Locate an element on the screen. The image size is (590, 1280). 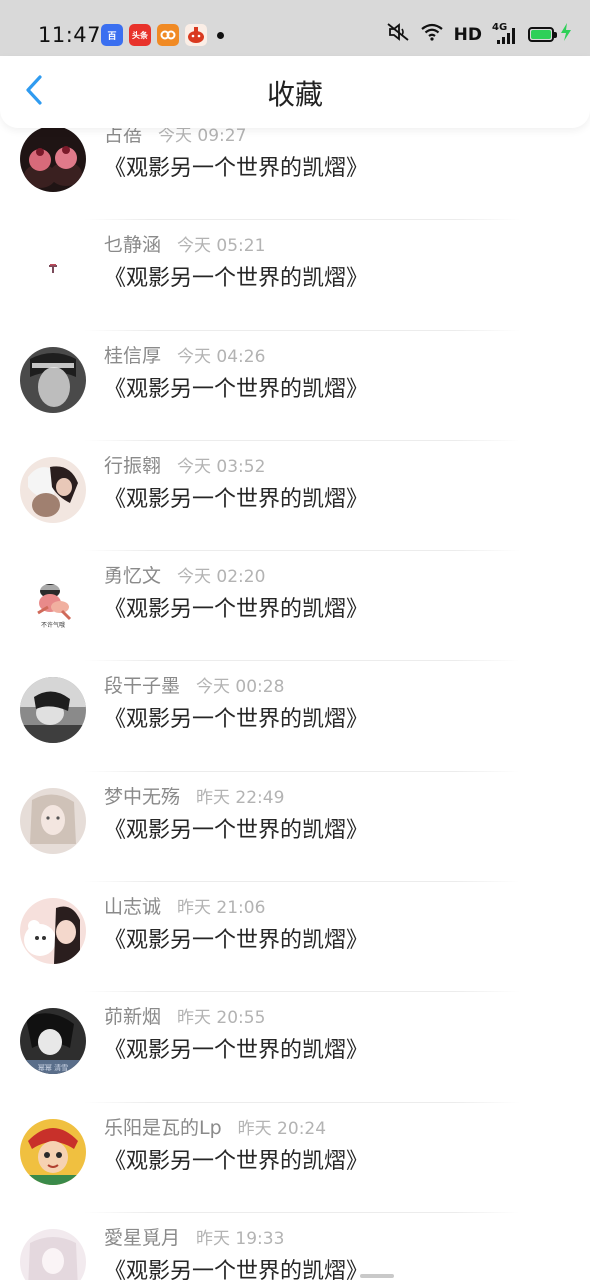
charging-icon is located at coordinates (566, 34).